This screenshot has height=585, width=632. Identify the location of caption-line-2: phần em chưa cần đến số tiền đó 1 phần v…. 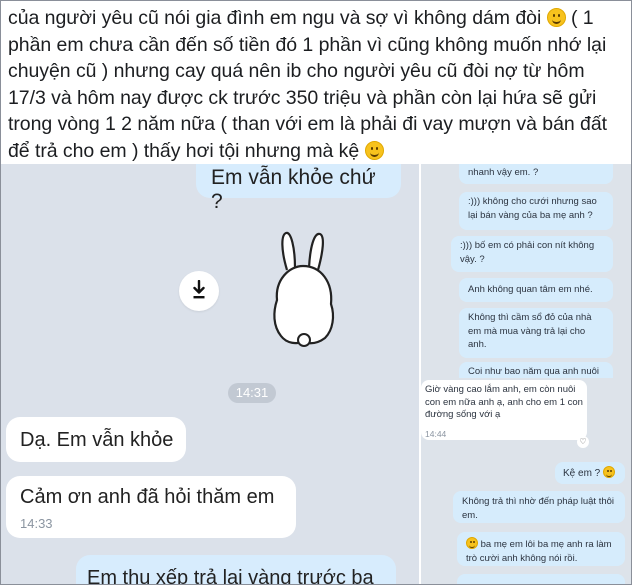
(307, 44).